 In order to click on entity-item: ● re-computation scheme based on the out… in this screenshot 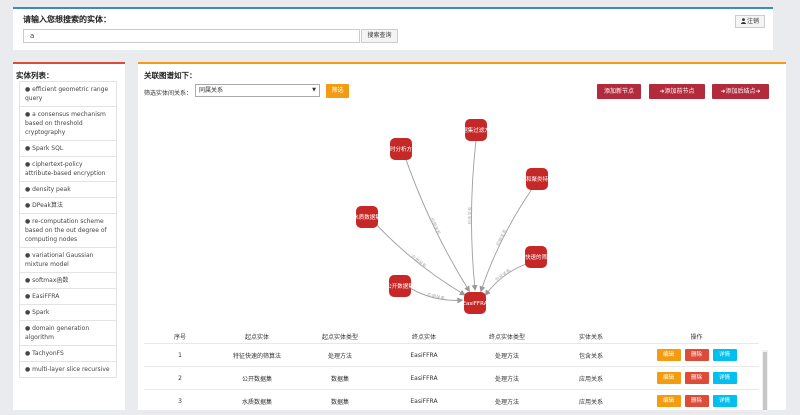, I will do `click(68, 231)`.